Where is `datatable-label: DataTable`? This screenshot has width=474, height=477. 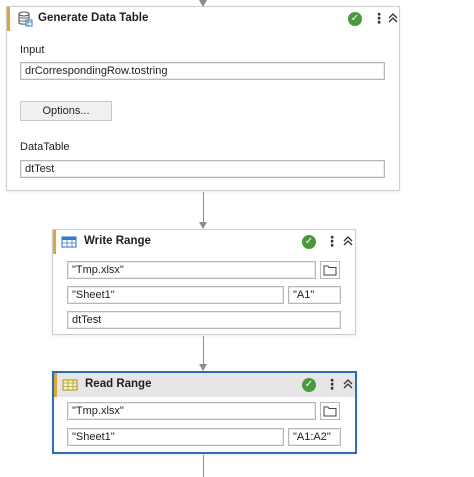 datatable-label: DataTable is located at coordinates (45, 147).